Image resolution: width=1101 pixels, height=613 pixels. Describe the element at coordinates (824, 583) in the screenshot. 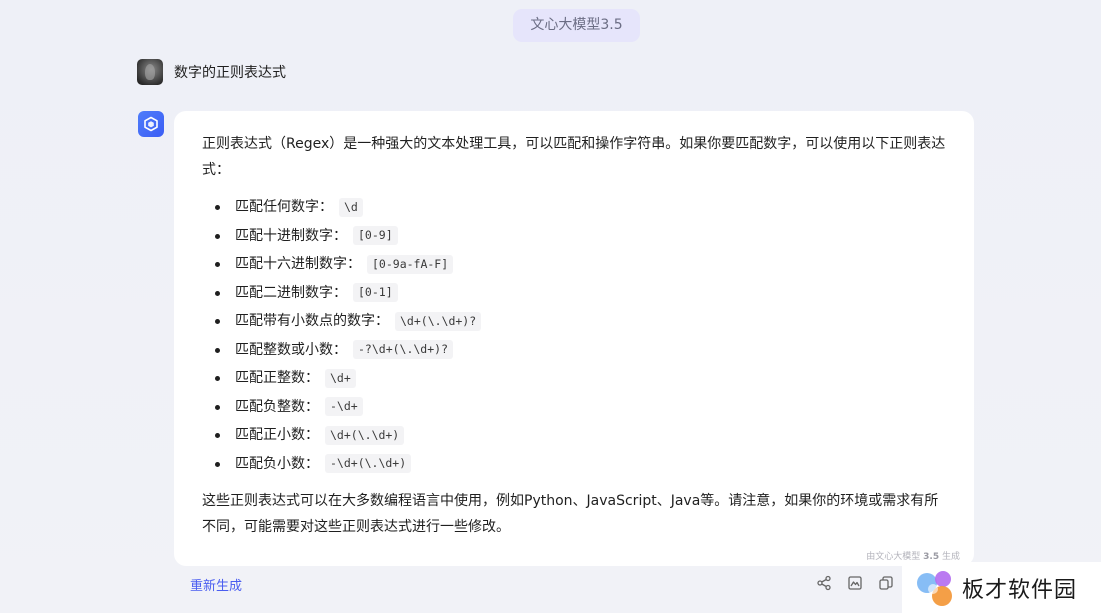

I see `share-icon` at that location.